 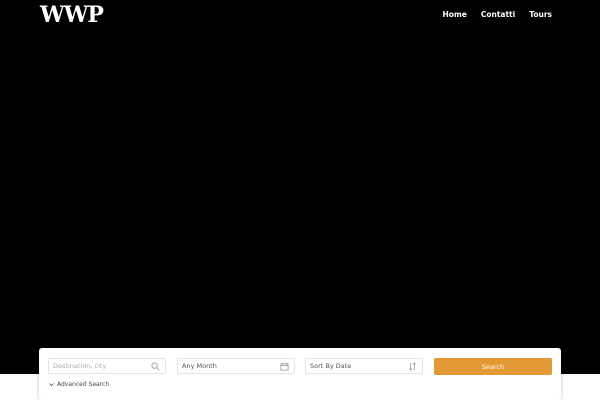 What do you see at coordinates (300, 17) in the screenshot?
I see `site-header: WWP Home Contatti Tours` at bounding box center [300, 17].